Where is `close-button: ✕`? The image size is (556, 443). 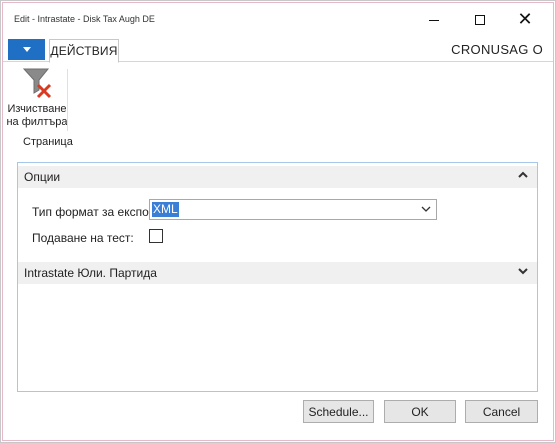 close-button: ✕ is located at coordinates (525, 20).